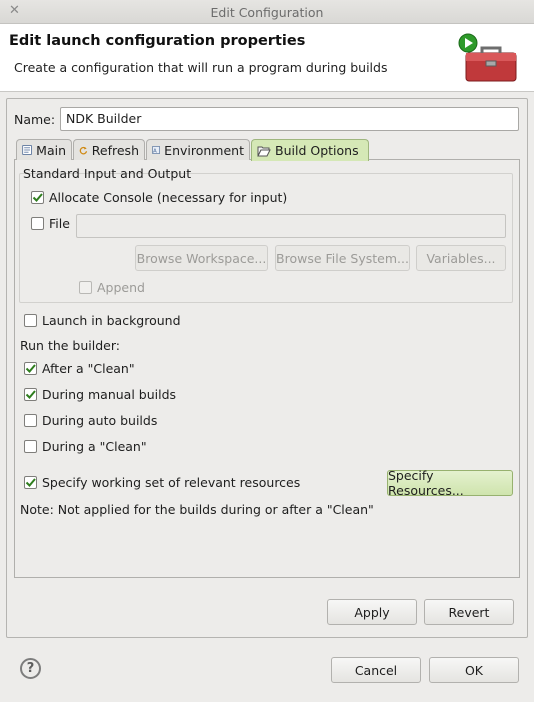 Image resolution: width=534 pixels, height=702 pixels. What do you see at coordinates (35, 119) in the screenshot?
I see `name-label: Name:` at bounding box center [35, 119].